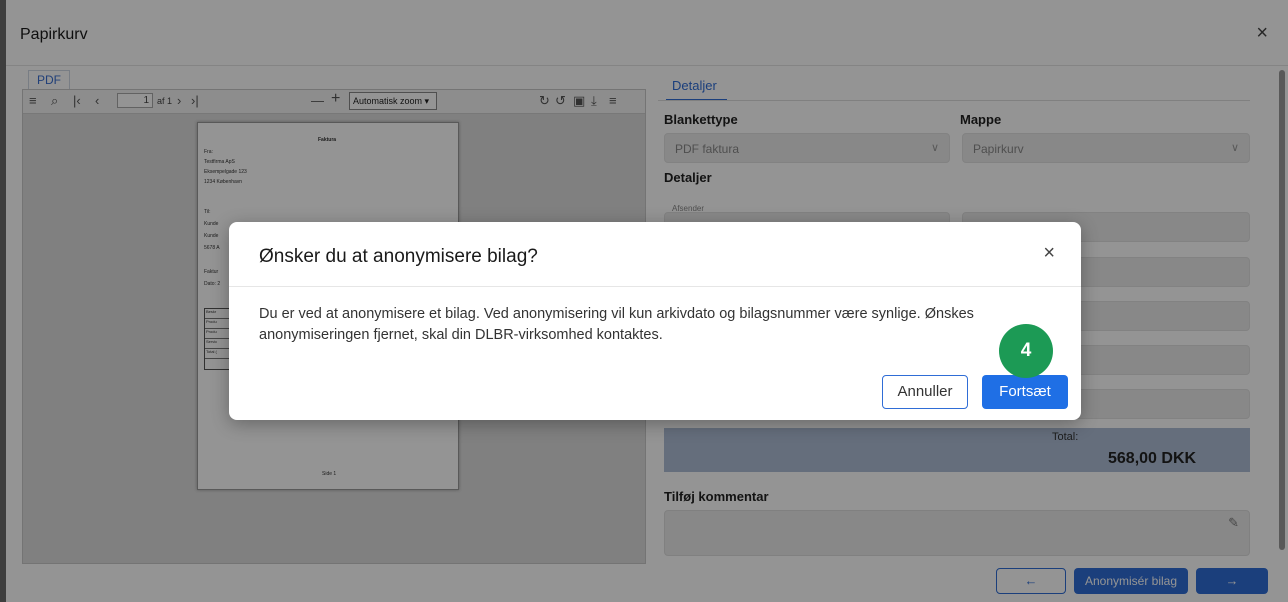  I want to click on cancel-button: Annuller, so click(925, 392).